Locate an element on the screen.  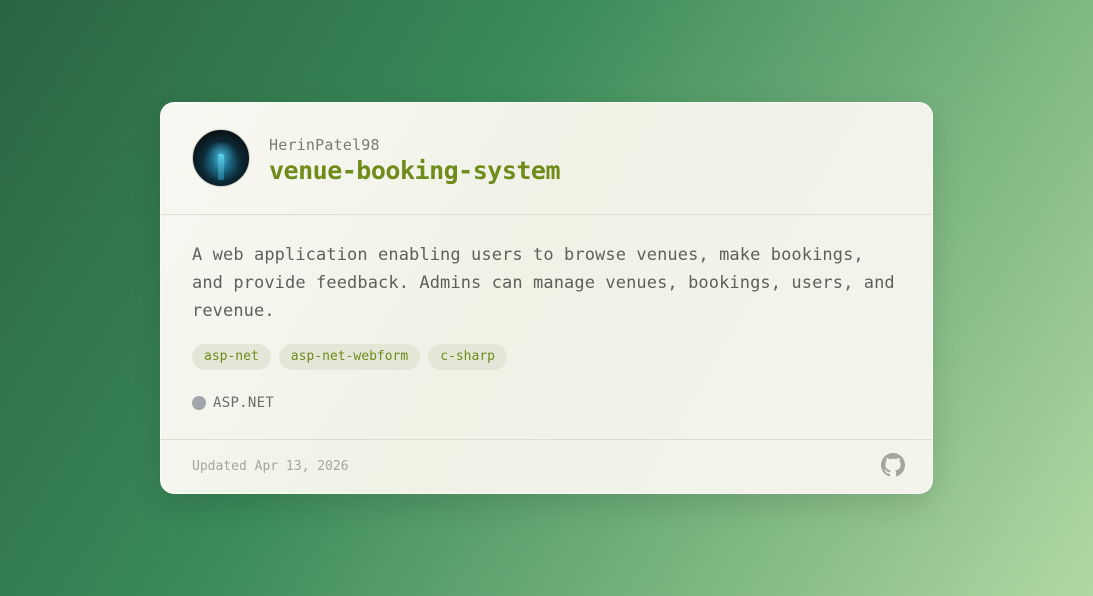
owner-avatar is located at coordinates (221, 158).